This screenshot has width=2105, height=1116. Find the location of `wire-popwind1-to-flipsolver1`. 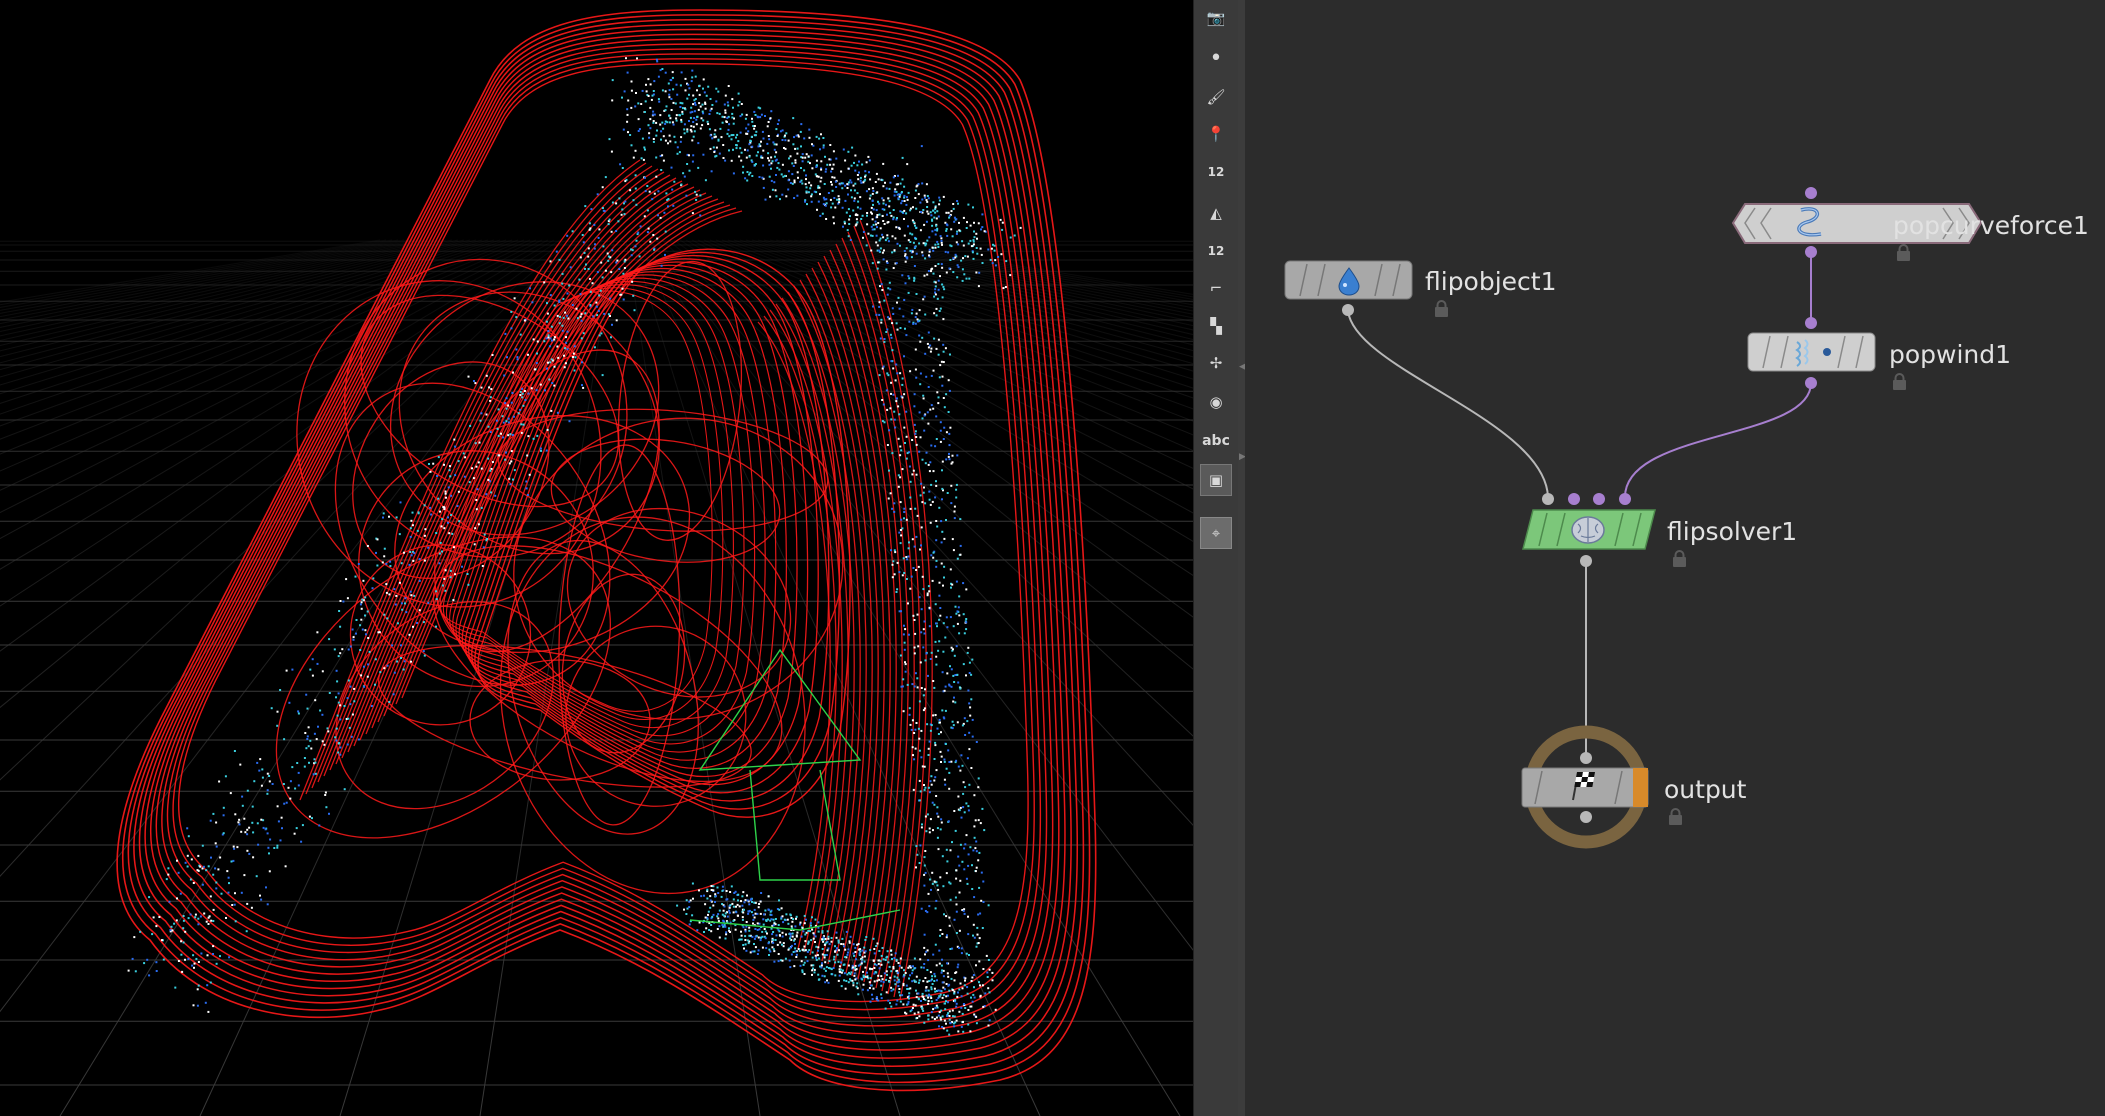

wire-popwind1-to-flipsolver1 is located at coordinates (1718, 440).